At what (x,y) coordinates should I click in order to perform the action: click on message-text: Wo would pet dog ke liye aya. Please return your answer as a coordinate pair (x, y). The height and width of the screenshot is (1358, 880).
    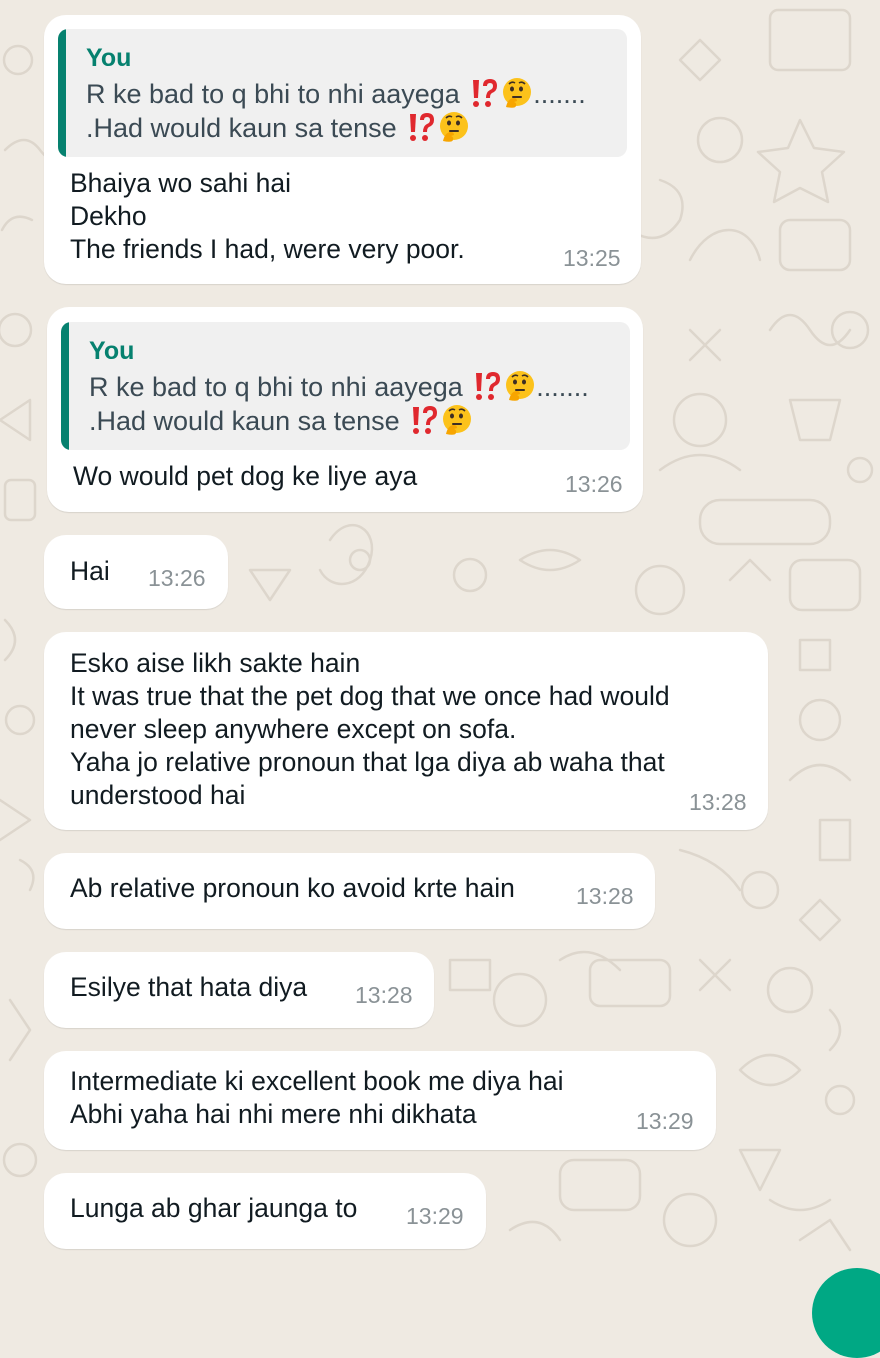
    Looking at the image, I should click on (245, 476).